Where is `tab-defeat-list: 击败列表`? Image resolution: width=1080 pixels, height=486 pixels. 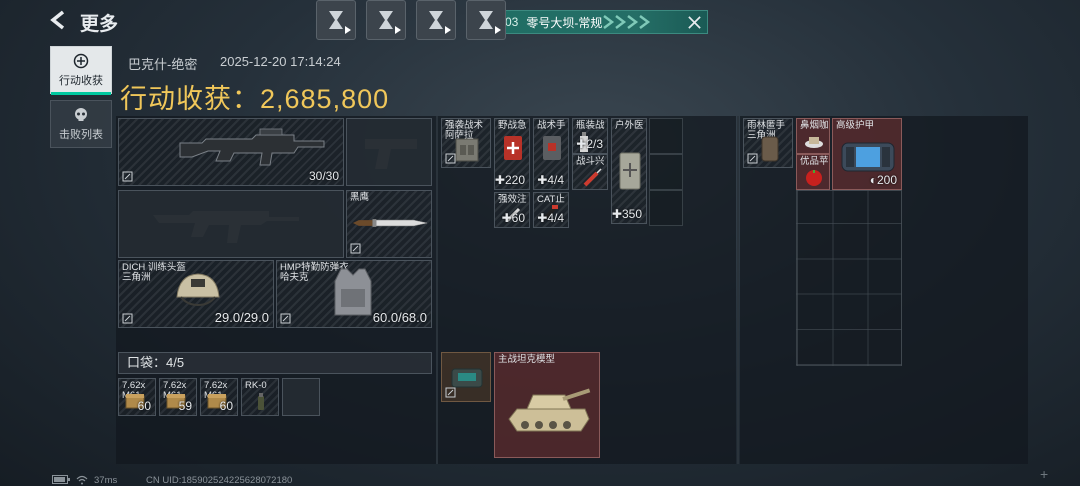
tab-defeat-list: 击败列表 is located at coordinates (81, 124).